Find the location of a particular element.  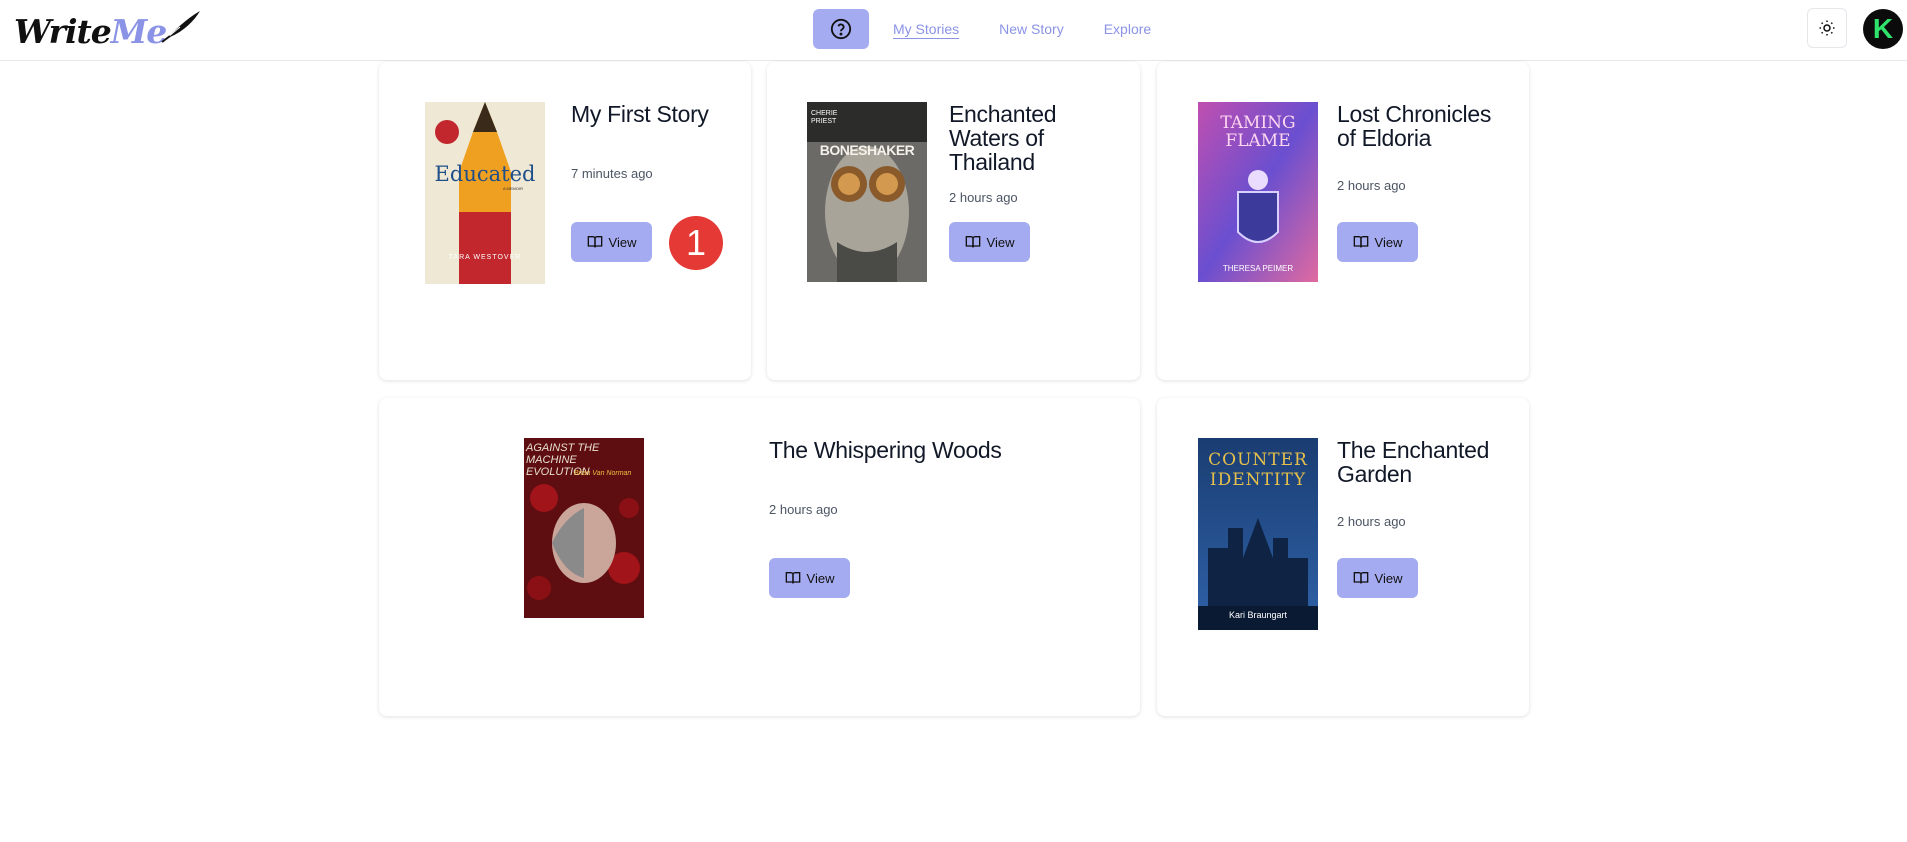

cover-author-text: Kari Braungart is located at coordinates (1258, 615).